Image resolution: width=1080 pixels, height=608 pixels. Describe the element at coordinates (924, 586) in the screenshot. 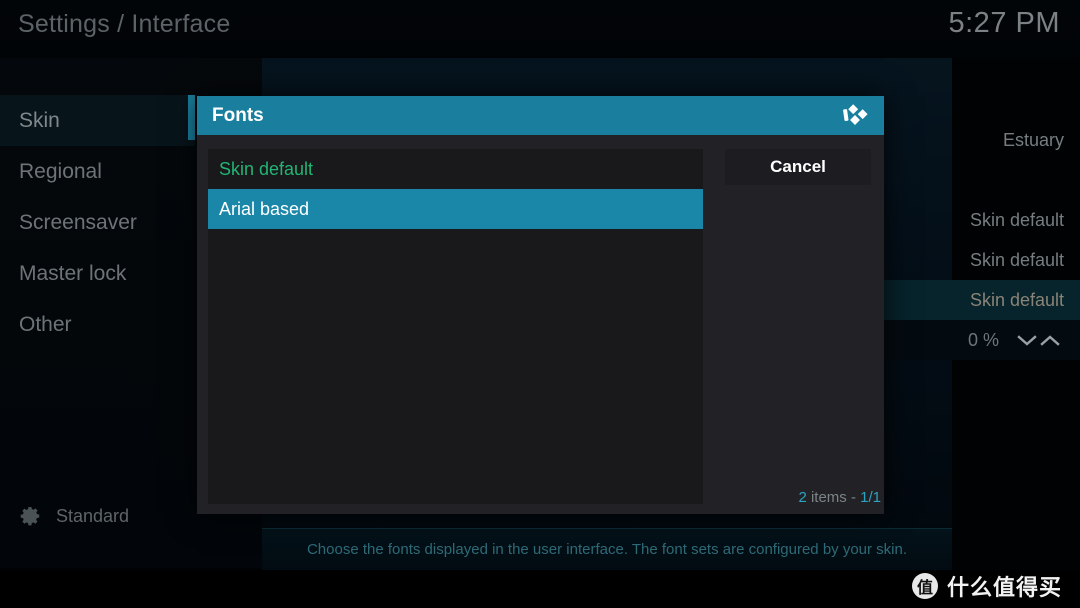

I see `watermark-badge-icon: 值` at that location.